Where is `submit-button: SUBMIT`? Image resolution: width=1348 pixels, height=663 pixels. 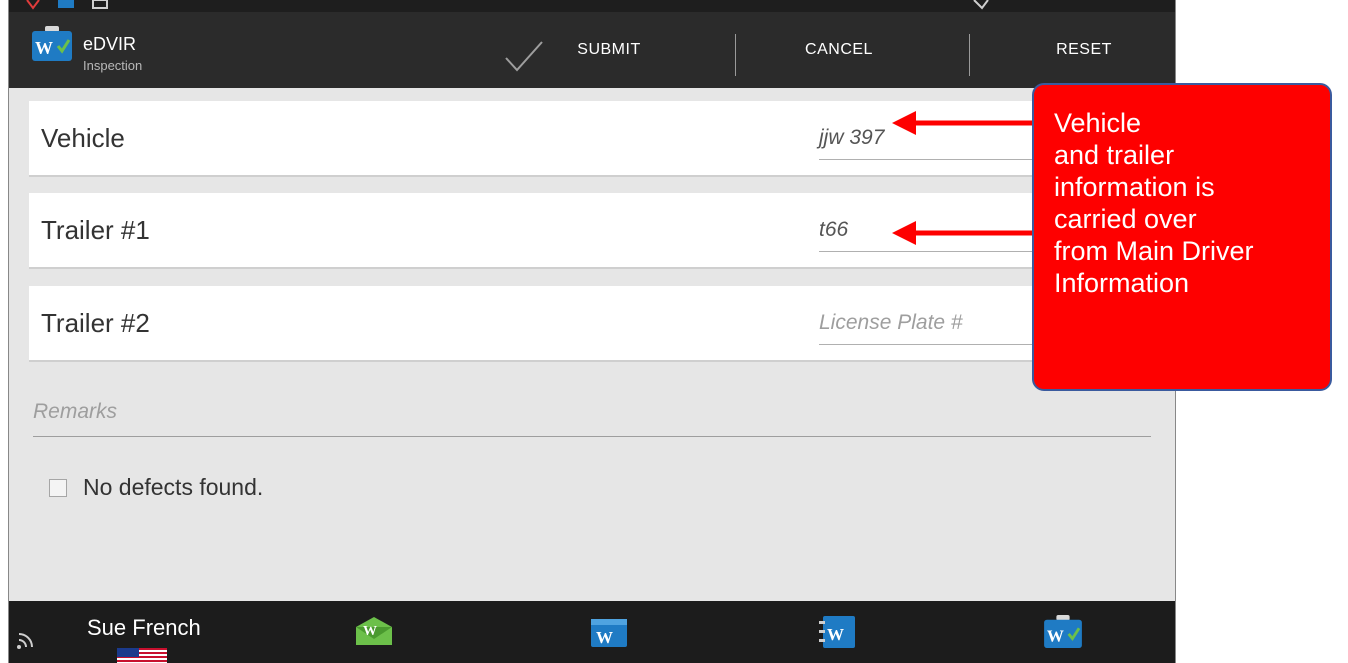
submit-button: SUBMIT is located at coordinates (609, 50).